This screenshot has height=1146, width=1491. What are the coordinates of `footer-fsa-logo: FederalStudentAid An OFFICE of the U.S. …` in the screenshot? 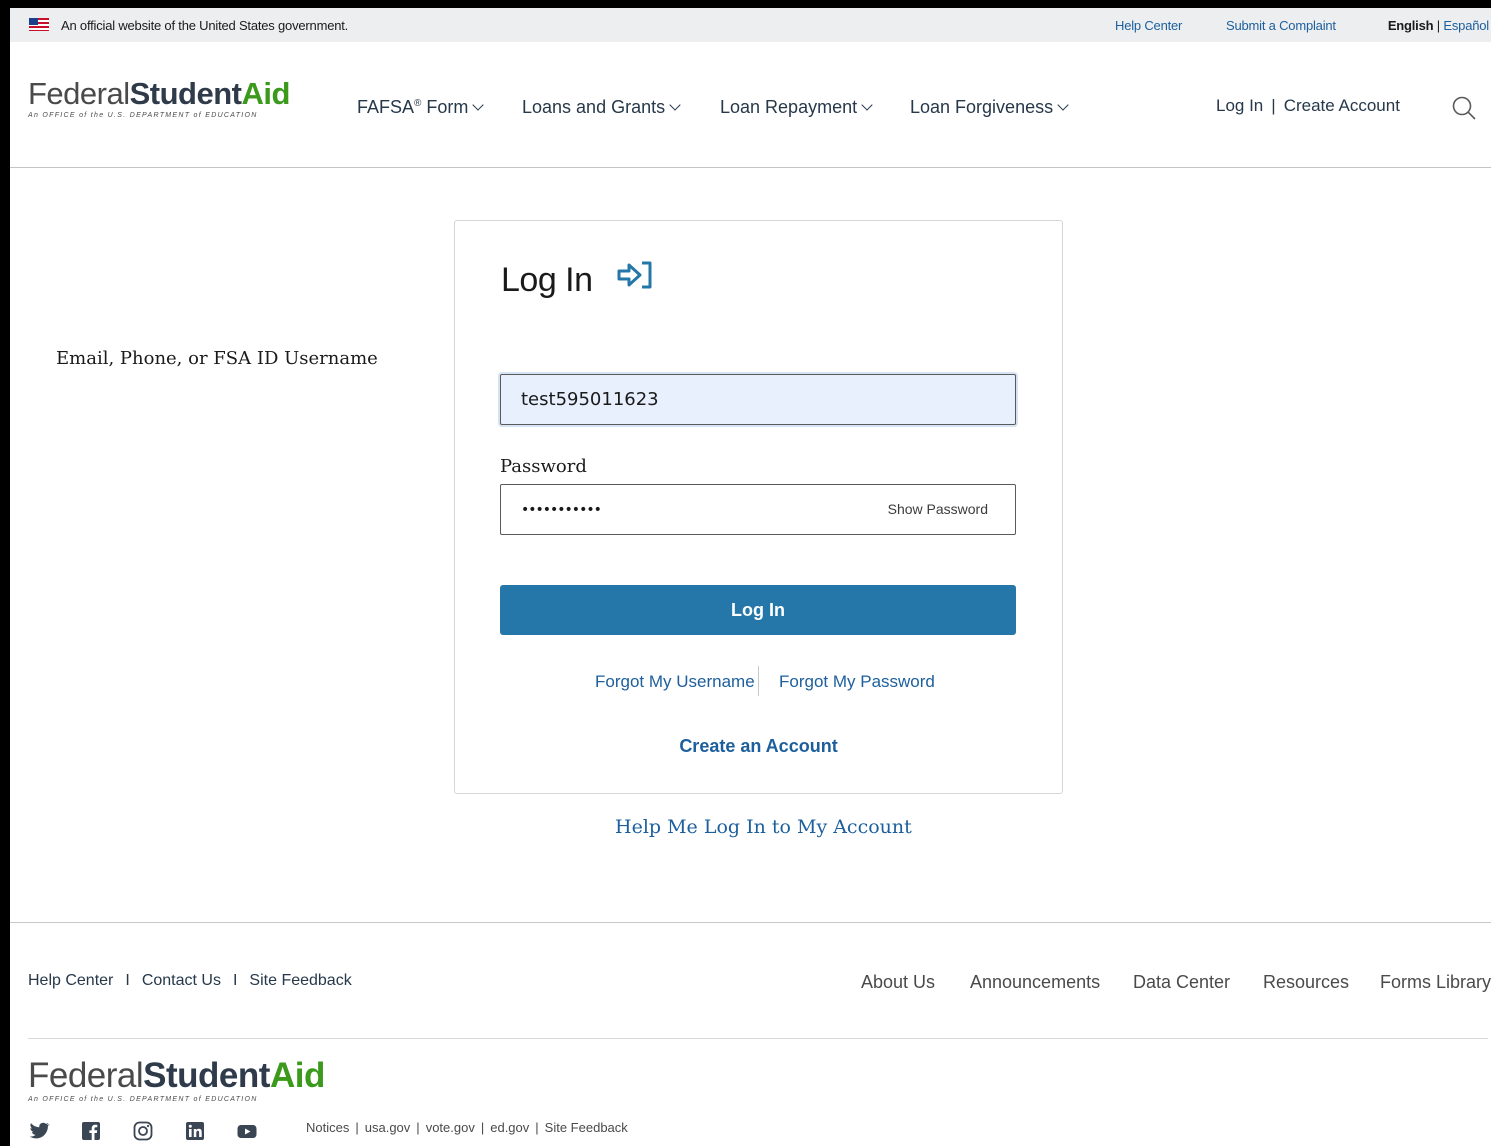 It's located at (176, 1080).